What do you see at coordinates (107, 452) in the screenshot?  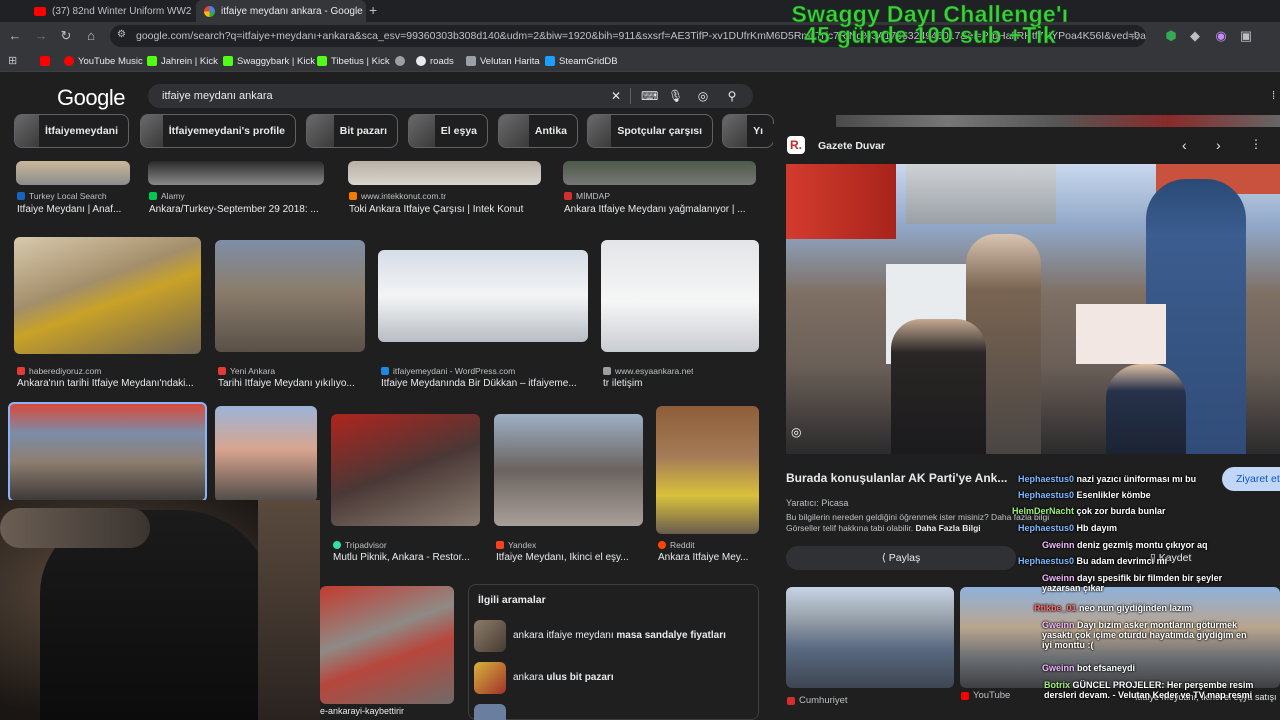 I see `image-result-selected` at bounding box center [107, 452].